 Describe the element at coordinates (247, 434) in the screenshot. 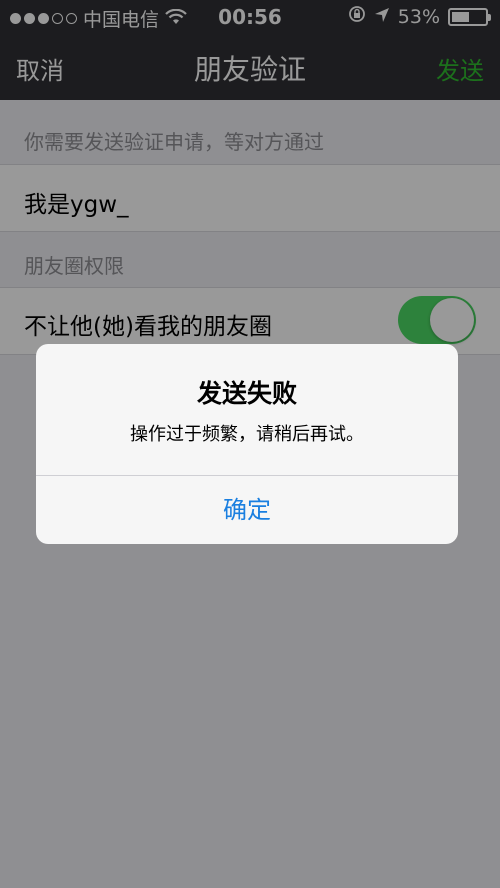

I see `alert-message: 操作过于频繁，请稍后再试。` at that location.